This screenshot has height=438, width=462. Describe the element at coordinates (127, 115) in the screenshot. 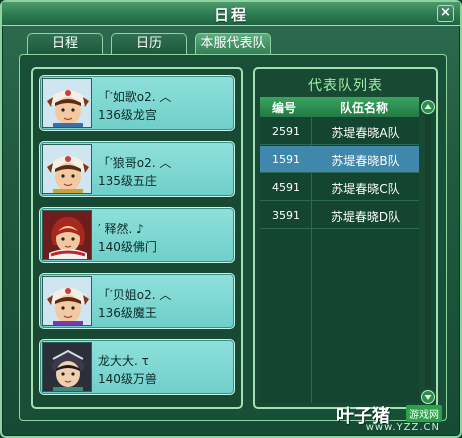

I see `member-level-school: 136级龙宫` at that location.